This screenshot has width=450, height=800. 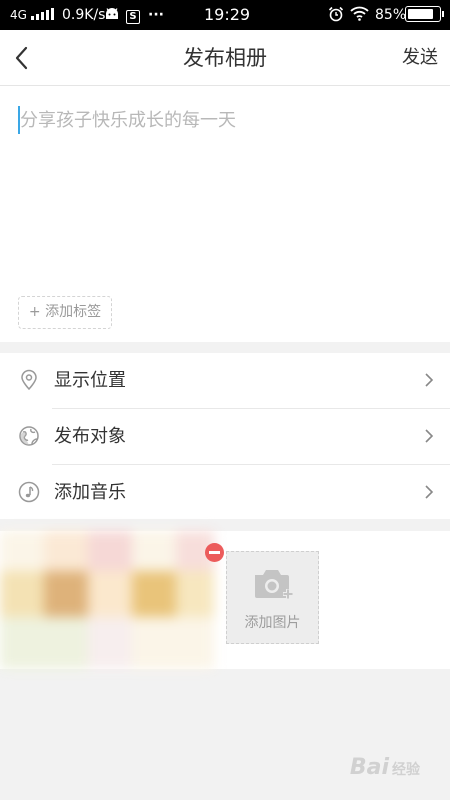 I want to click on page-title: 发布相册, so click(x=225, y=58).